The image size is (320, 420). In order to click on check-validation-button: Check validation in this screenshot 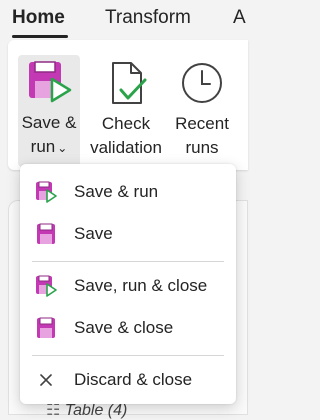, I will do `click(126, 108)`.